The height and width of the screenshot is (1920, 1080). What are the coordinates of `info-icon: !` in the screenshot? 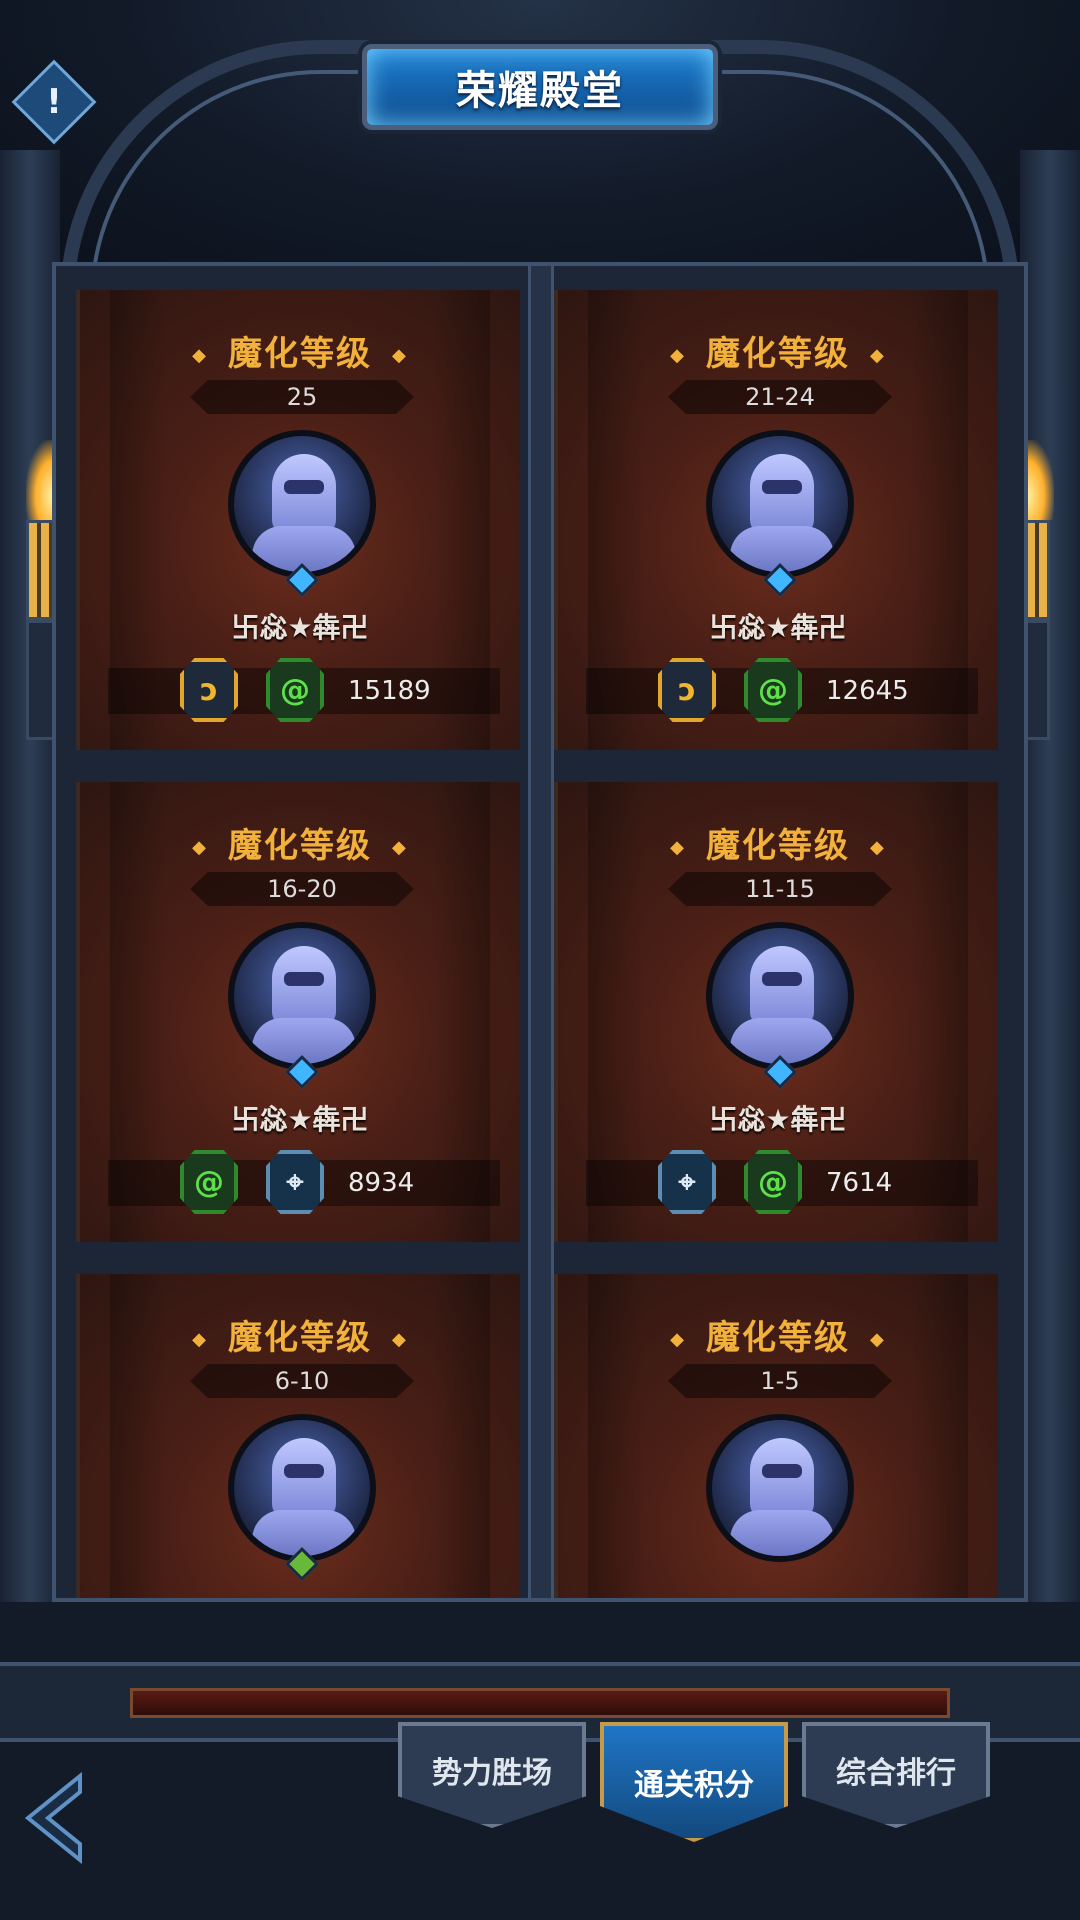 It's located at (54, 102).